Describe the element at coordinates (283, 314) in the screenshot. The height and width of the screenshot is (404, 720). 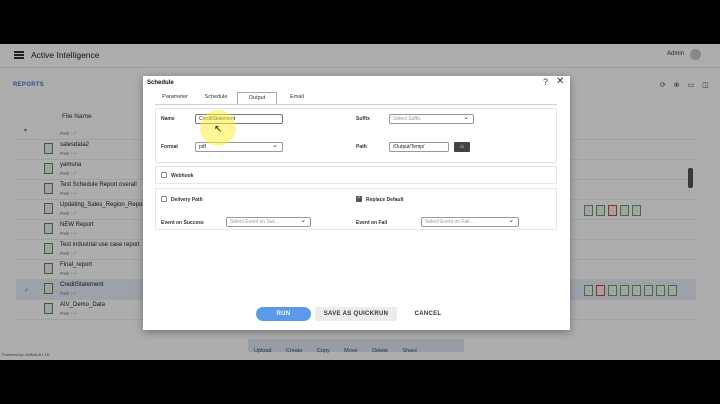
I see `run-button: RUN` at that location.